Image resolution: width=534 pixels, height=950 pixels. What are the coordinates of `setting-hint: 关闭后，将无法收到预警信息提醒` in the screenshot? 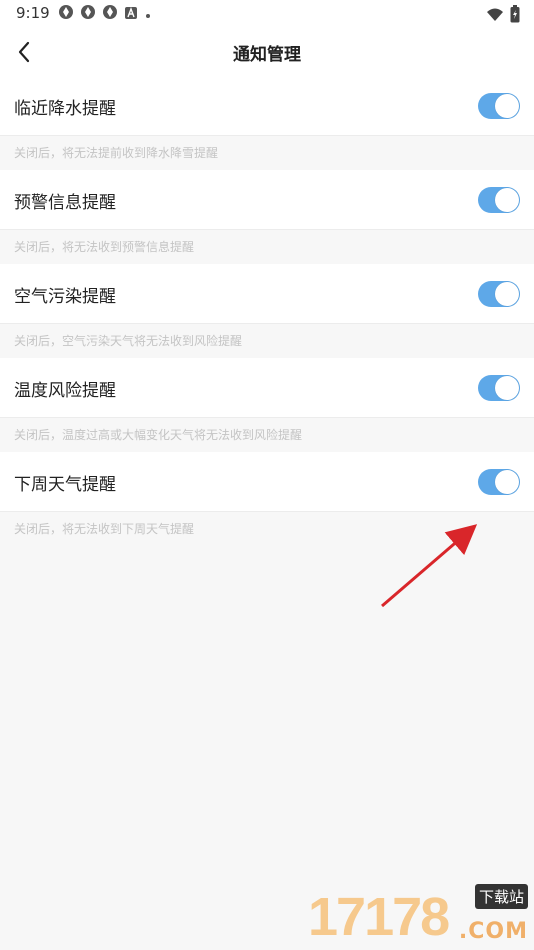 It's located at (267, 247).